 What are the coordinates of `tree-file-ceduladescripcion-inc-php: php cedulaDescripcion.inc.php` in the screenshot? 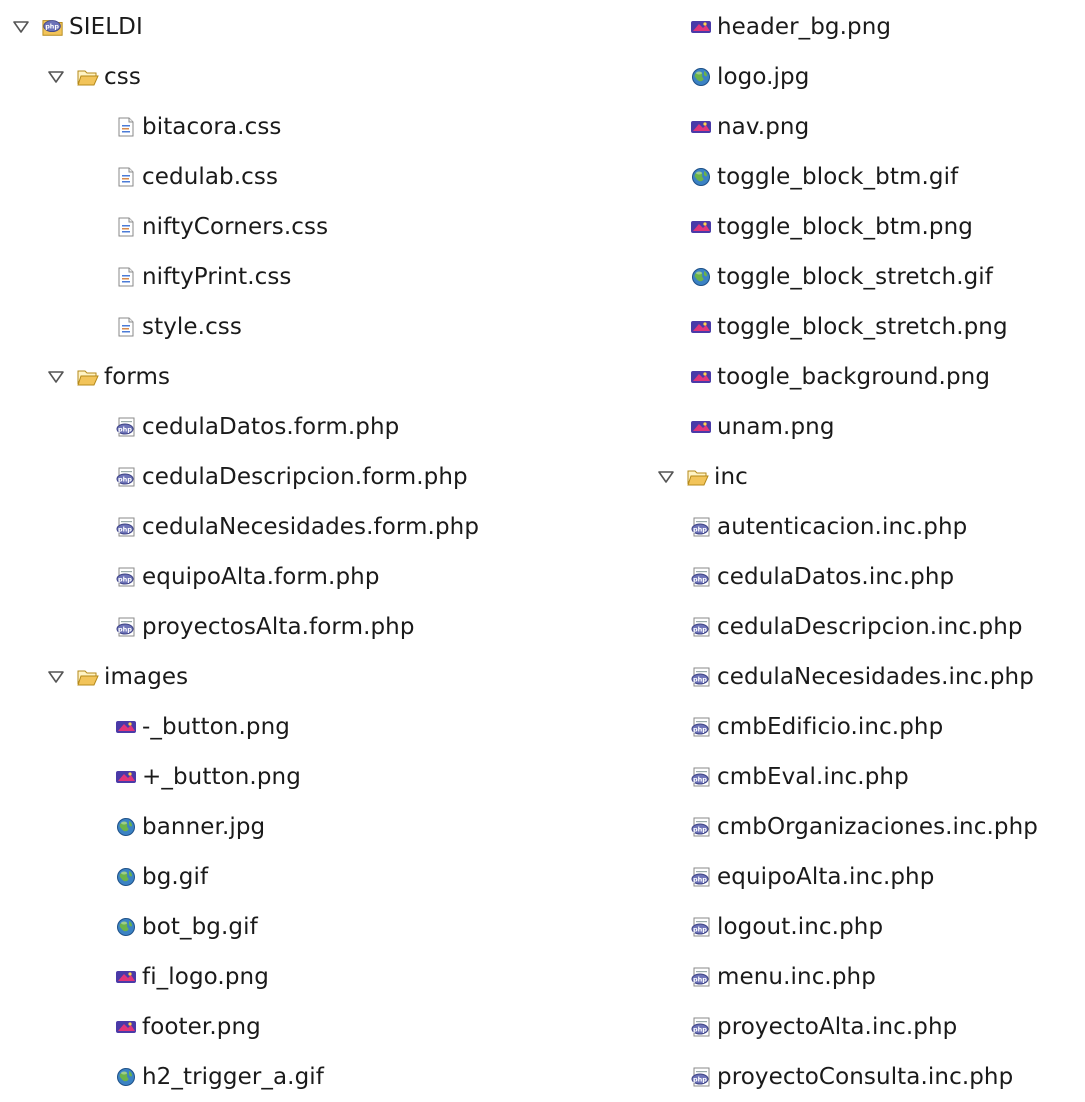 It's located at (856, 627).